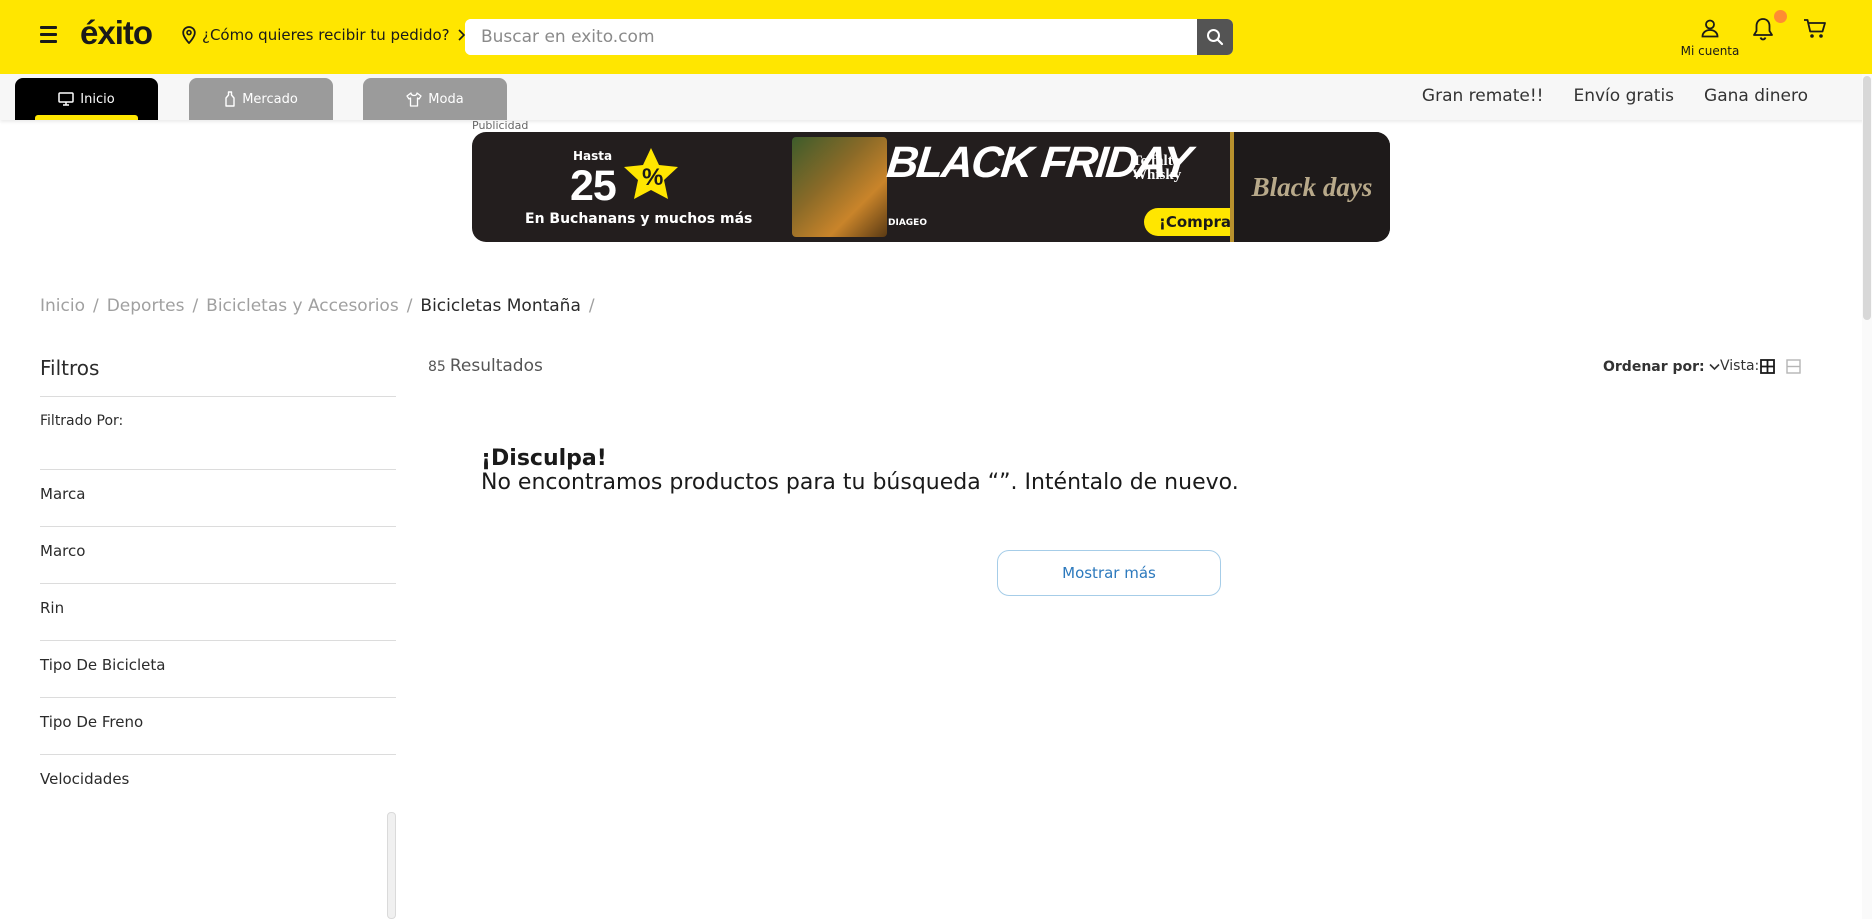 The width and height of the screenshot is (1872, 919). Describe the element at coordinates (1109, 573) in the screenshot. I see `show-more-button: Mostrar más` at that location.